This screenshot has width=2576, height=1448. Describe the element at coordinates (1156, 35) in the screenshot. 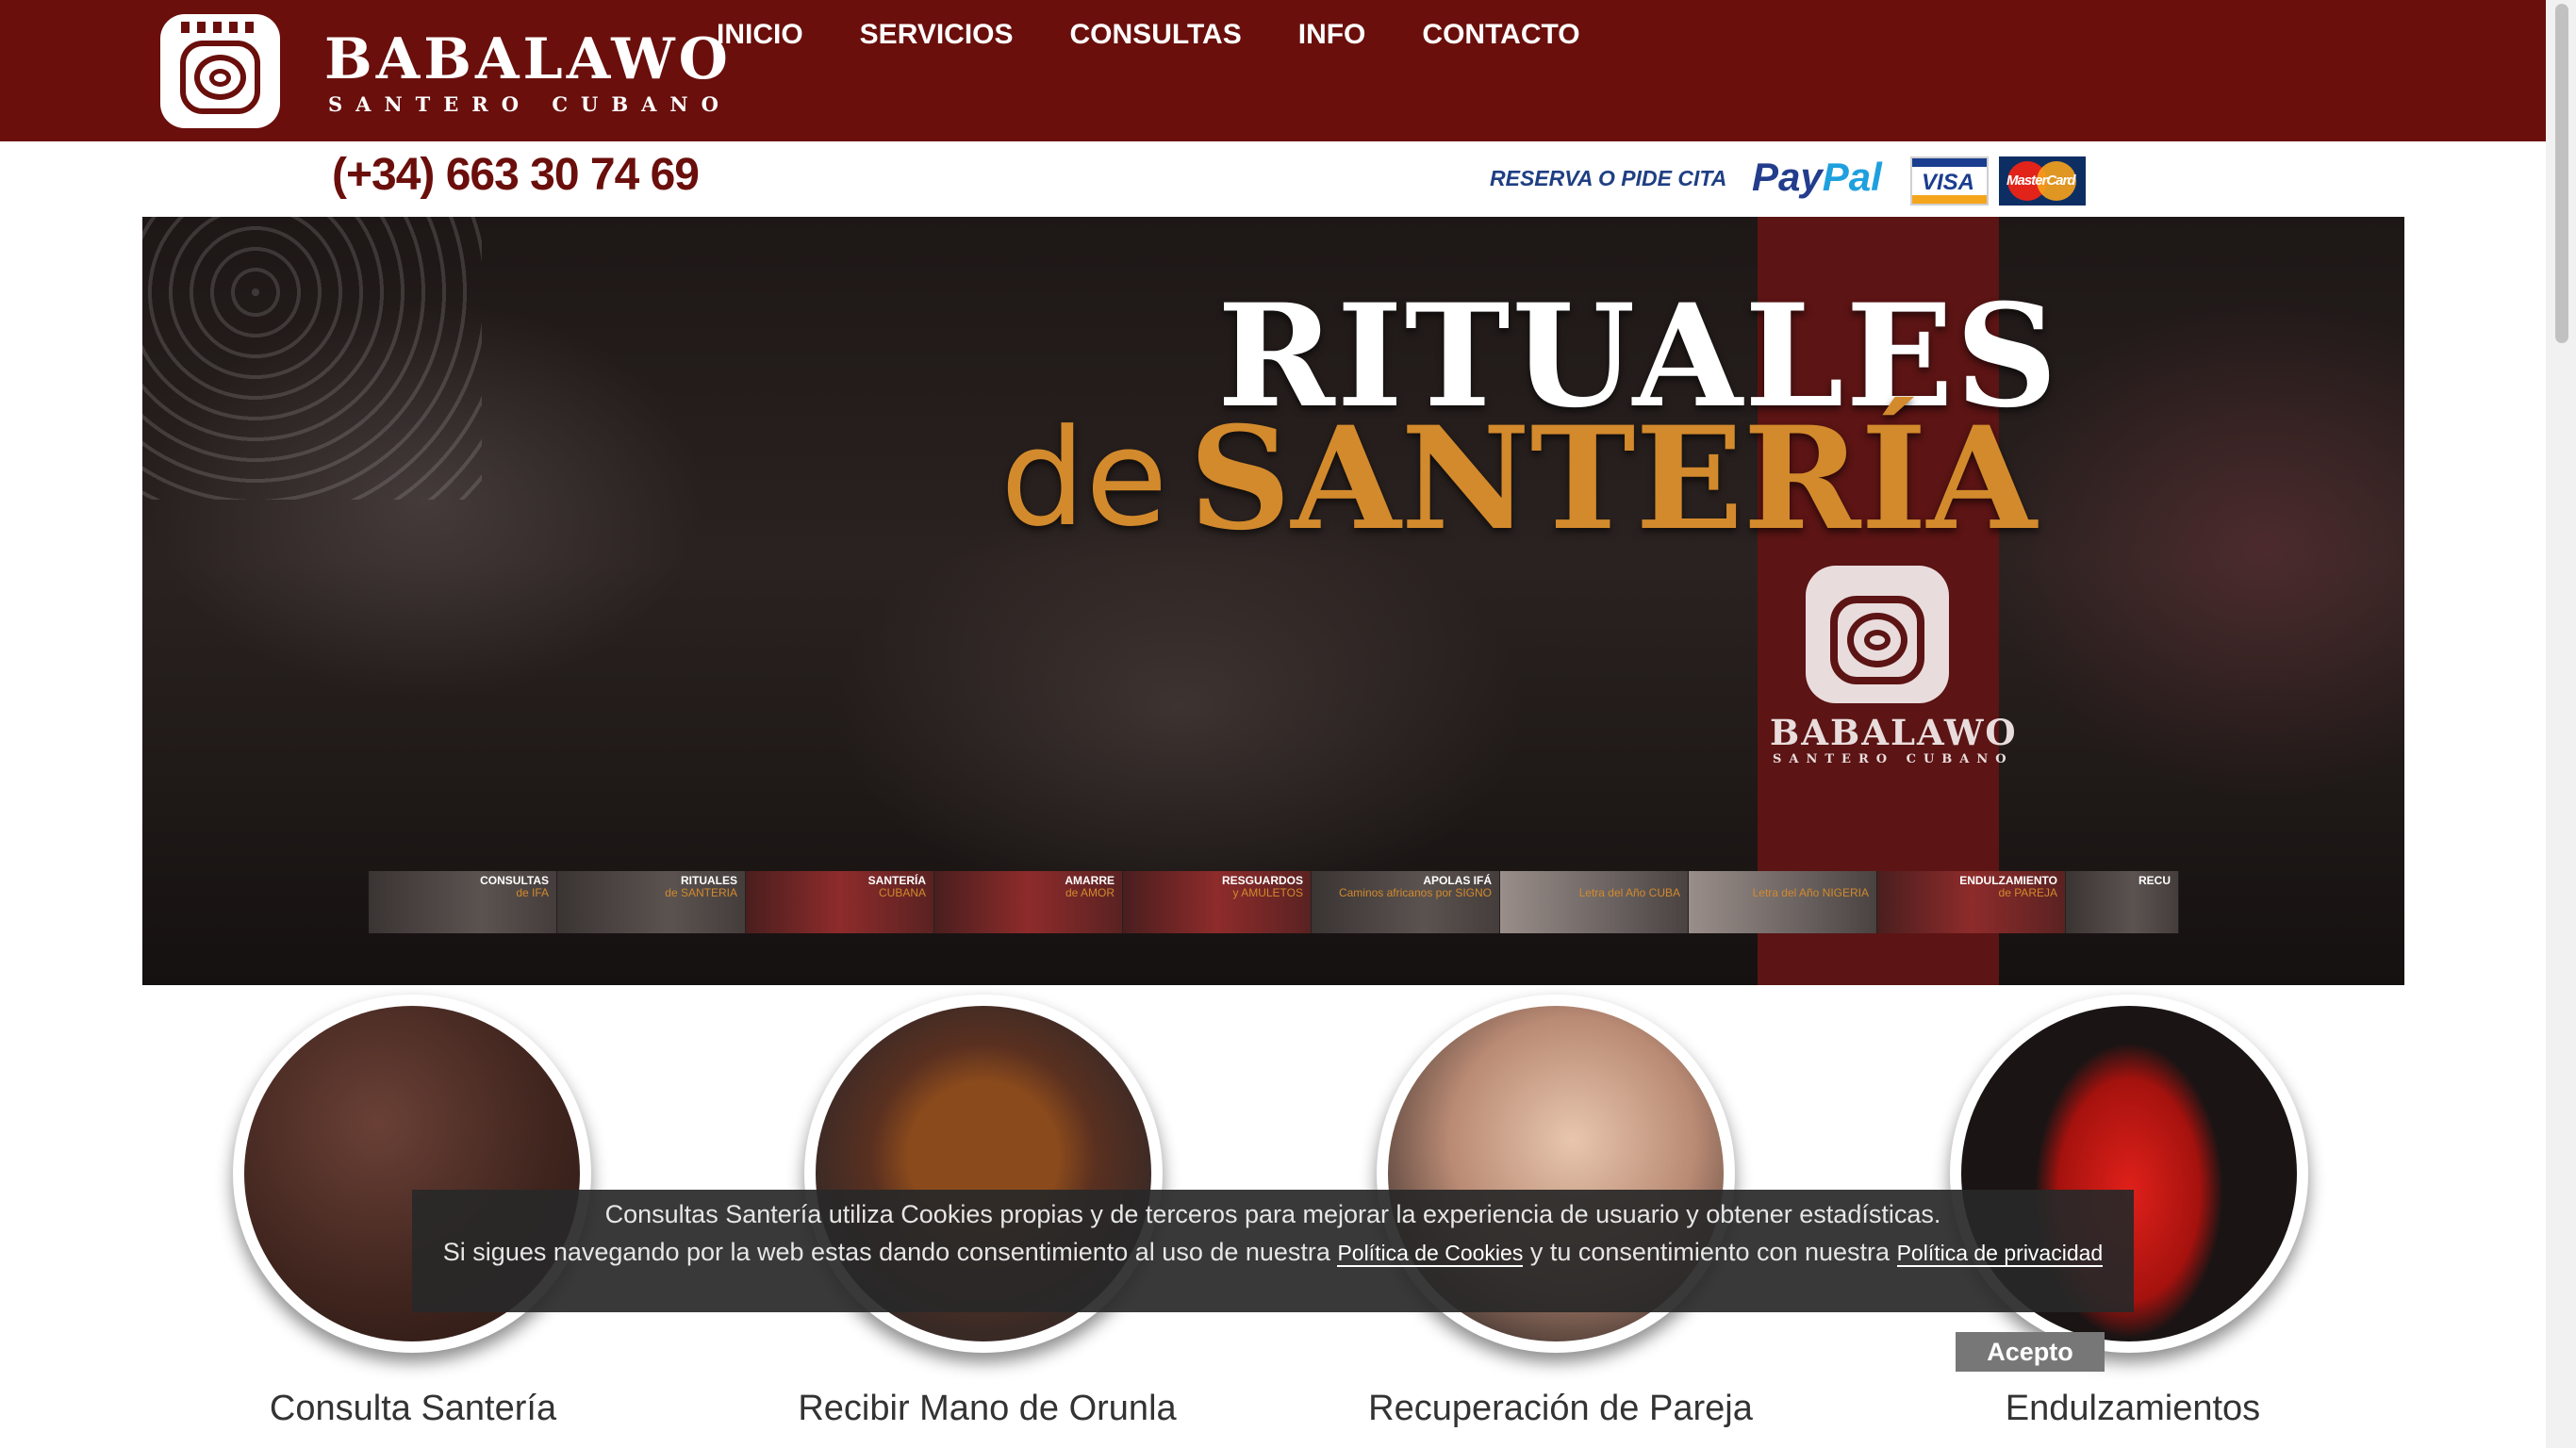

I see `nav-item-consultas: CONSULTAS` at that location.